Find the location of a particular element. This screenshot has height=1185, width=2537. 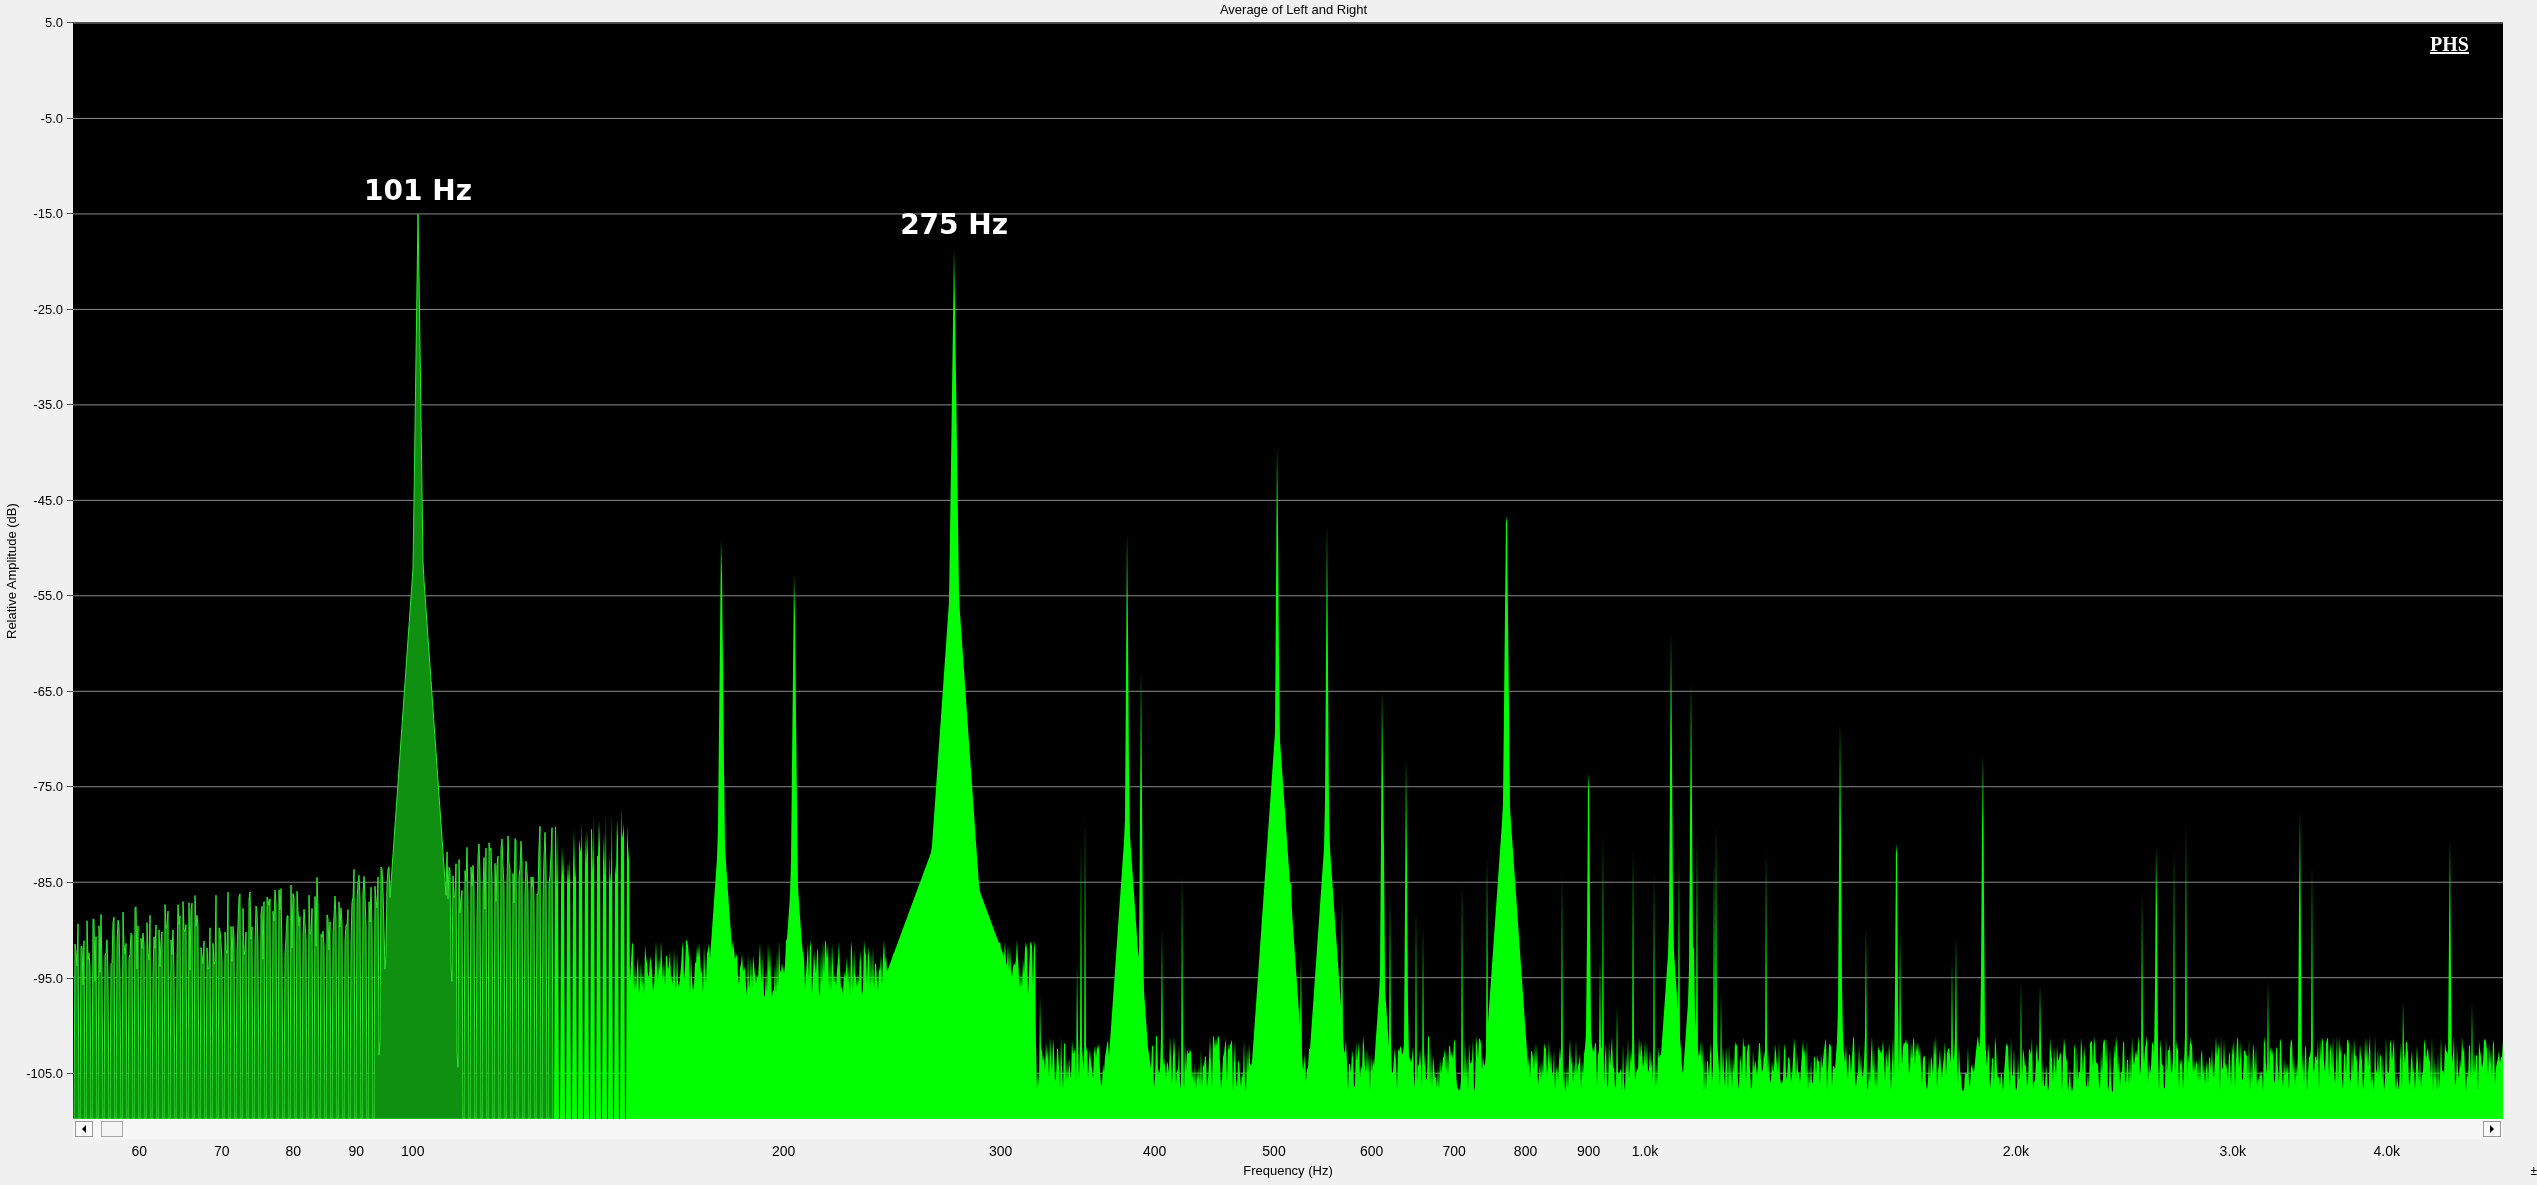

scroll-left-button is located at coordinates (84, 1129).